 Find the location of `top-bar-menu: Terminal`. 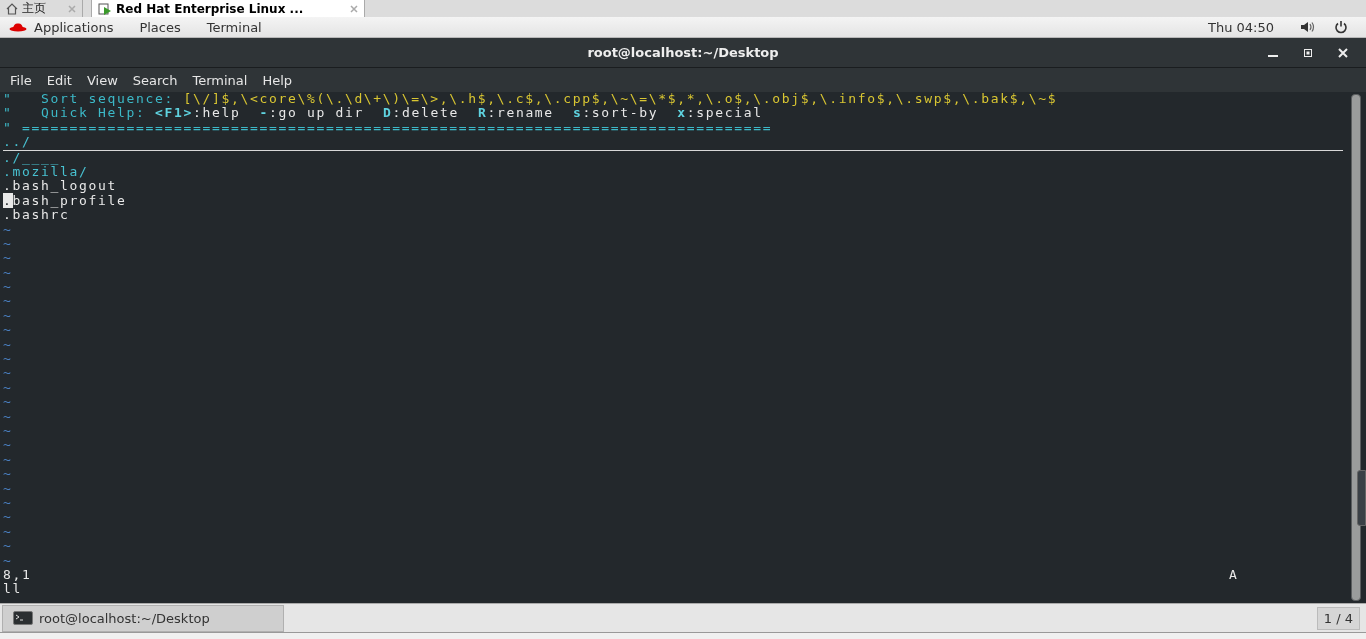

top-bar-menu: Terminal is located at coordinates (234, 27).